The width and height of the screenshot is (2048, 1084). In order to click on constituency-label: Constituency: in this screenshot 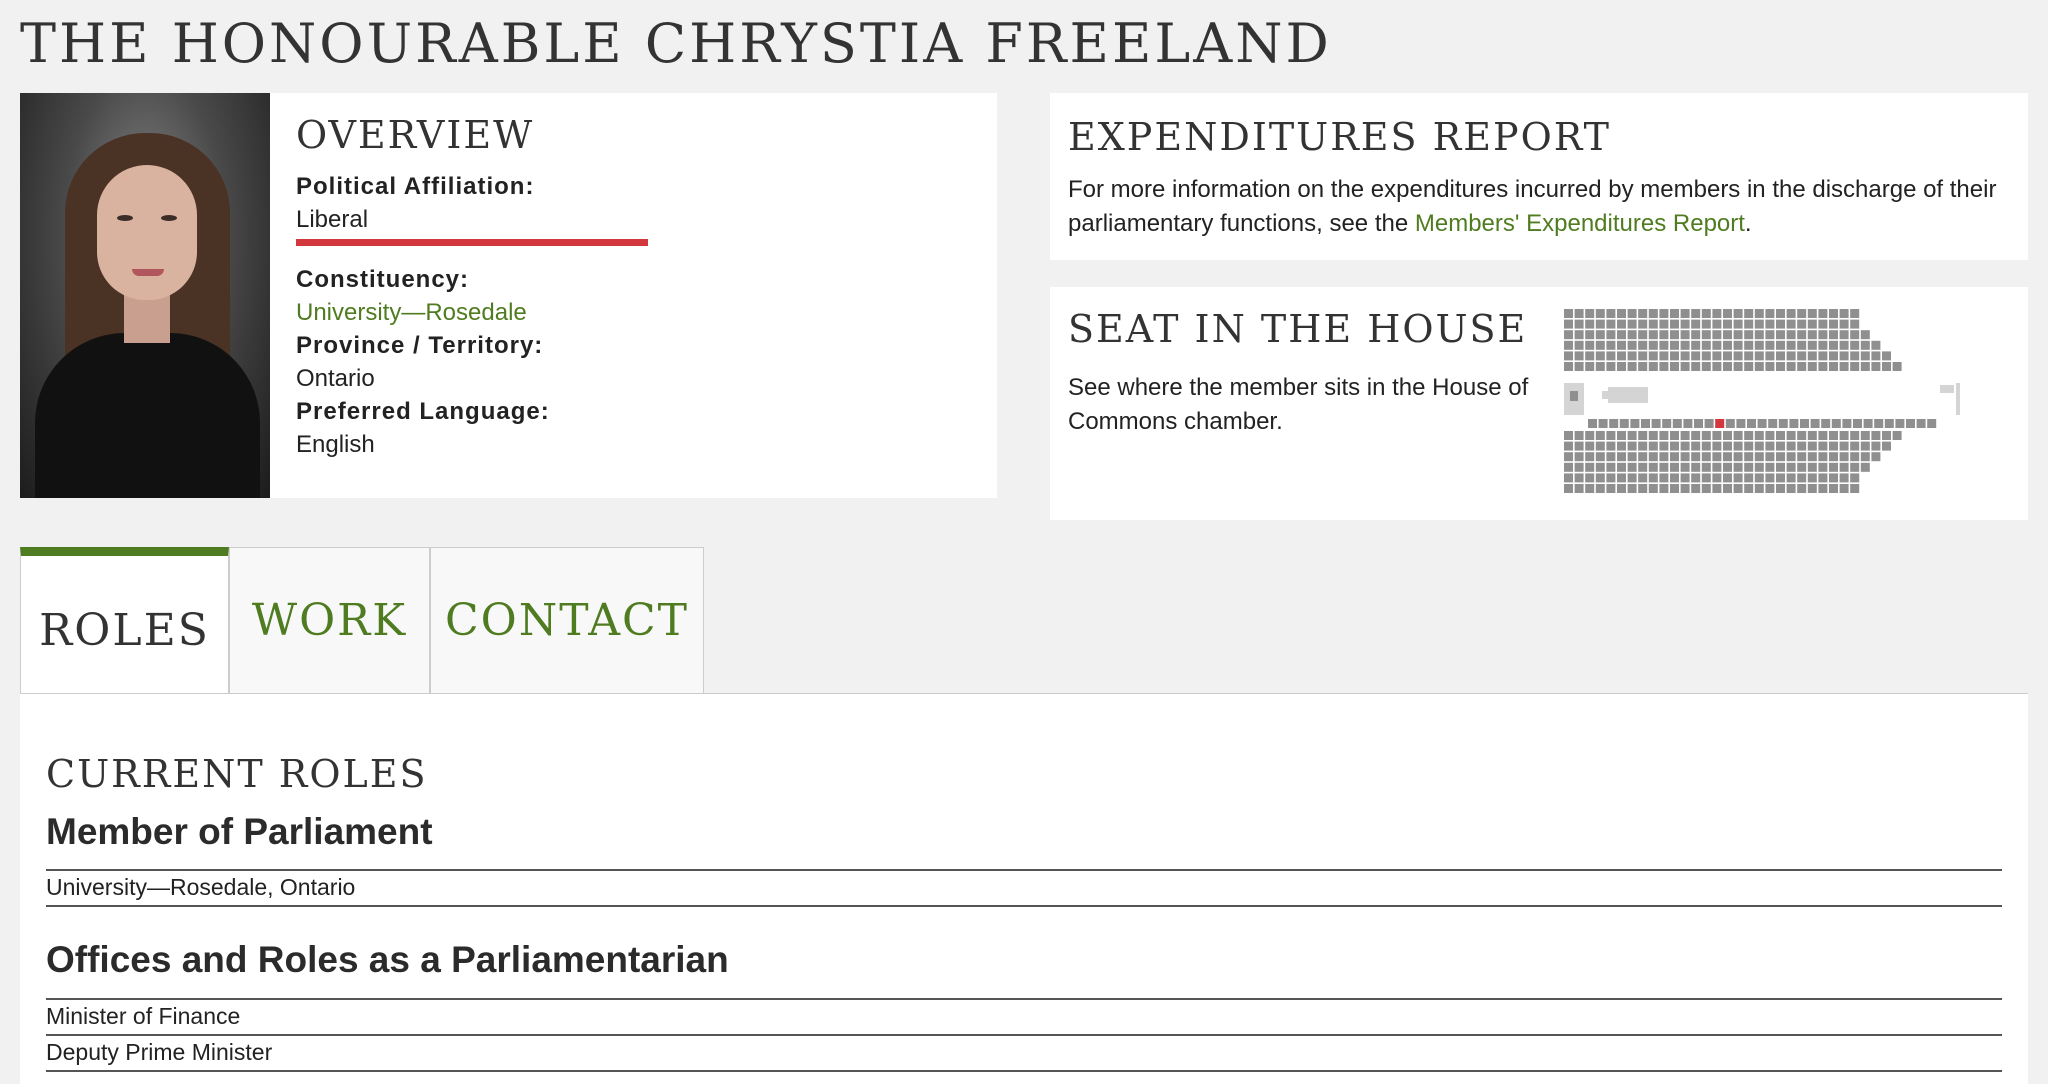, I will do `click(383, 279)`.